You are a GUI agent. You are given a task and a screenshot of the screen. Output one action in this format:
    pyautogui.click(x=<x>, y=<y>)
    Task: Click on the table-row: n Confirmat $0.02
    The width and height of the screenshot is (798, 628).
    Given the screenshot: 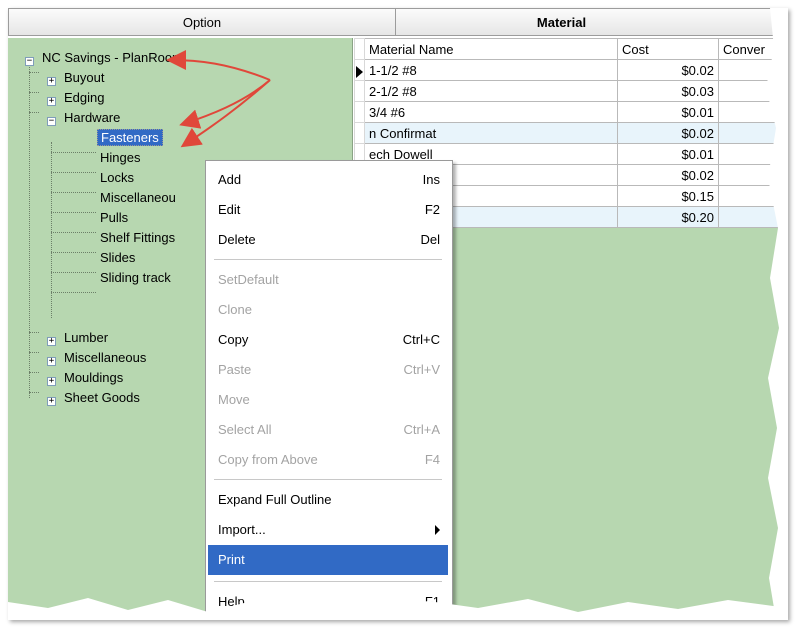 What is the action you would take?
    pyautogui.click(x=571, y=133)
    